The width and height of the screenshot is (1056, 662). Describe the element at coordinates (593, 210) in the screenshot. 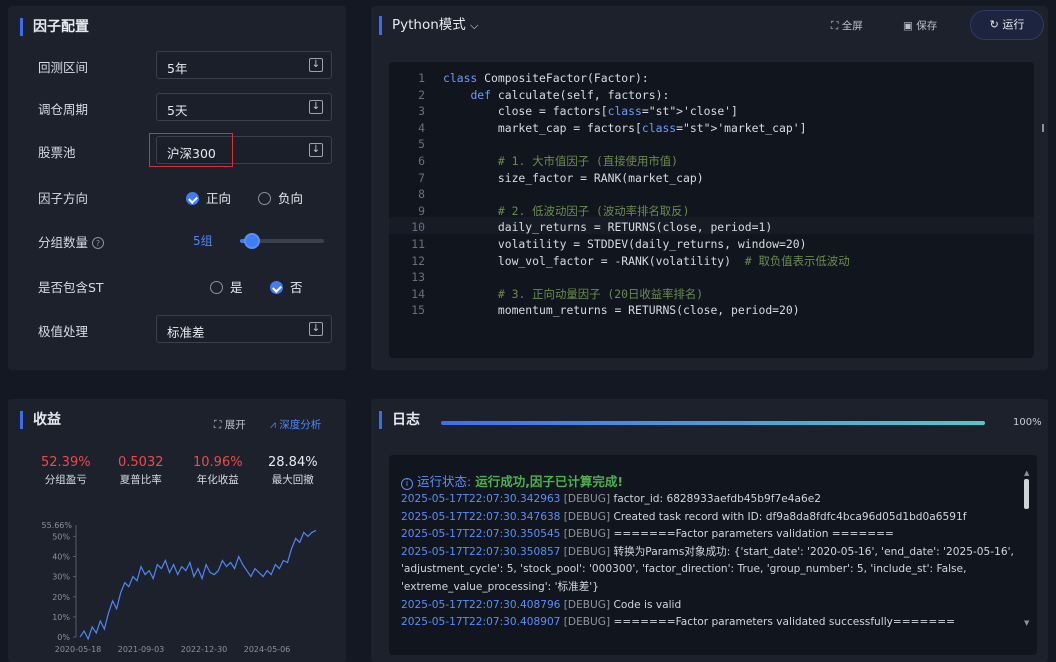

I see `code-text: # 2. 低波动因子 (波动率排名取反)` at that location.